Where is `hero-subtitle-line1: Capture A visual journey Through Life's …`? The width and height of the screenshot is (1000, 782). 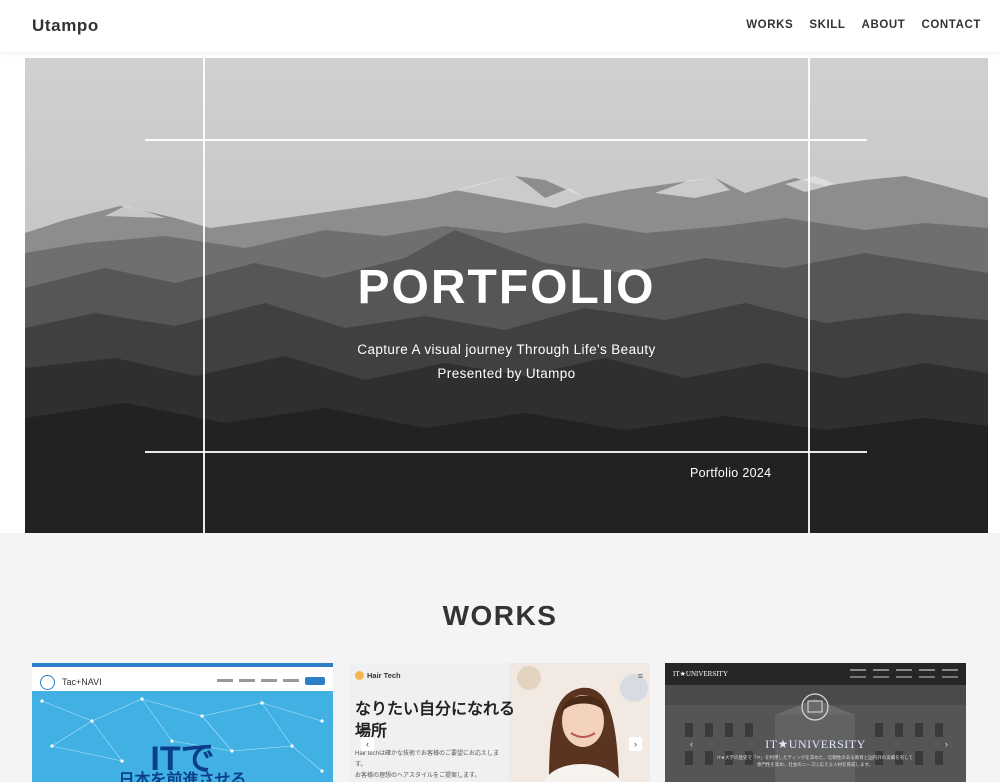
hero-subtitle-line1: Capture A visual journey Through Life's … is located at coordinates (506, 349).